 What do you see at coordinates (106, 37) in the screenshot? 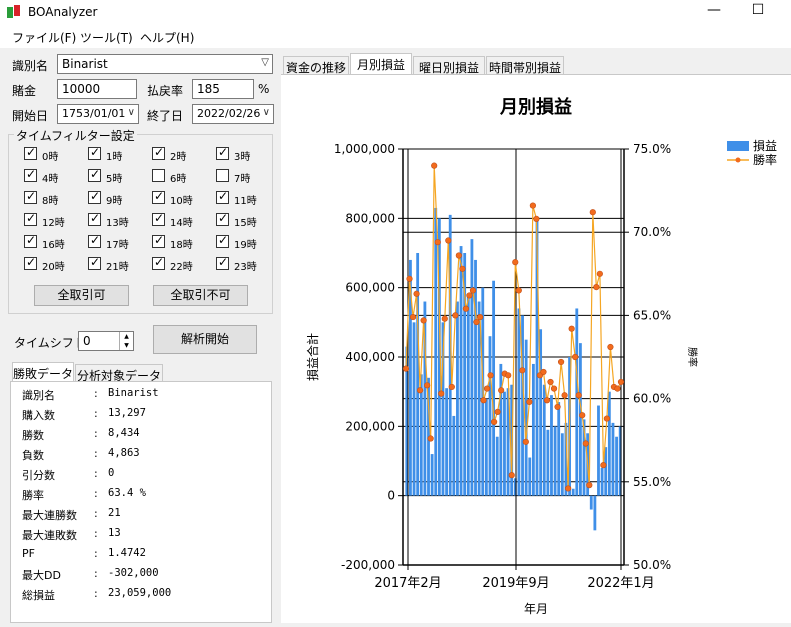
I see `menu-tools: ツール(T)` at bounding box center [106, 37].